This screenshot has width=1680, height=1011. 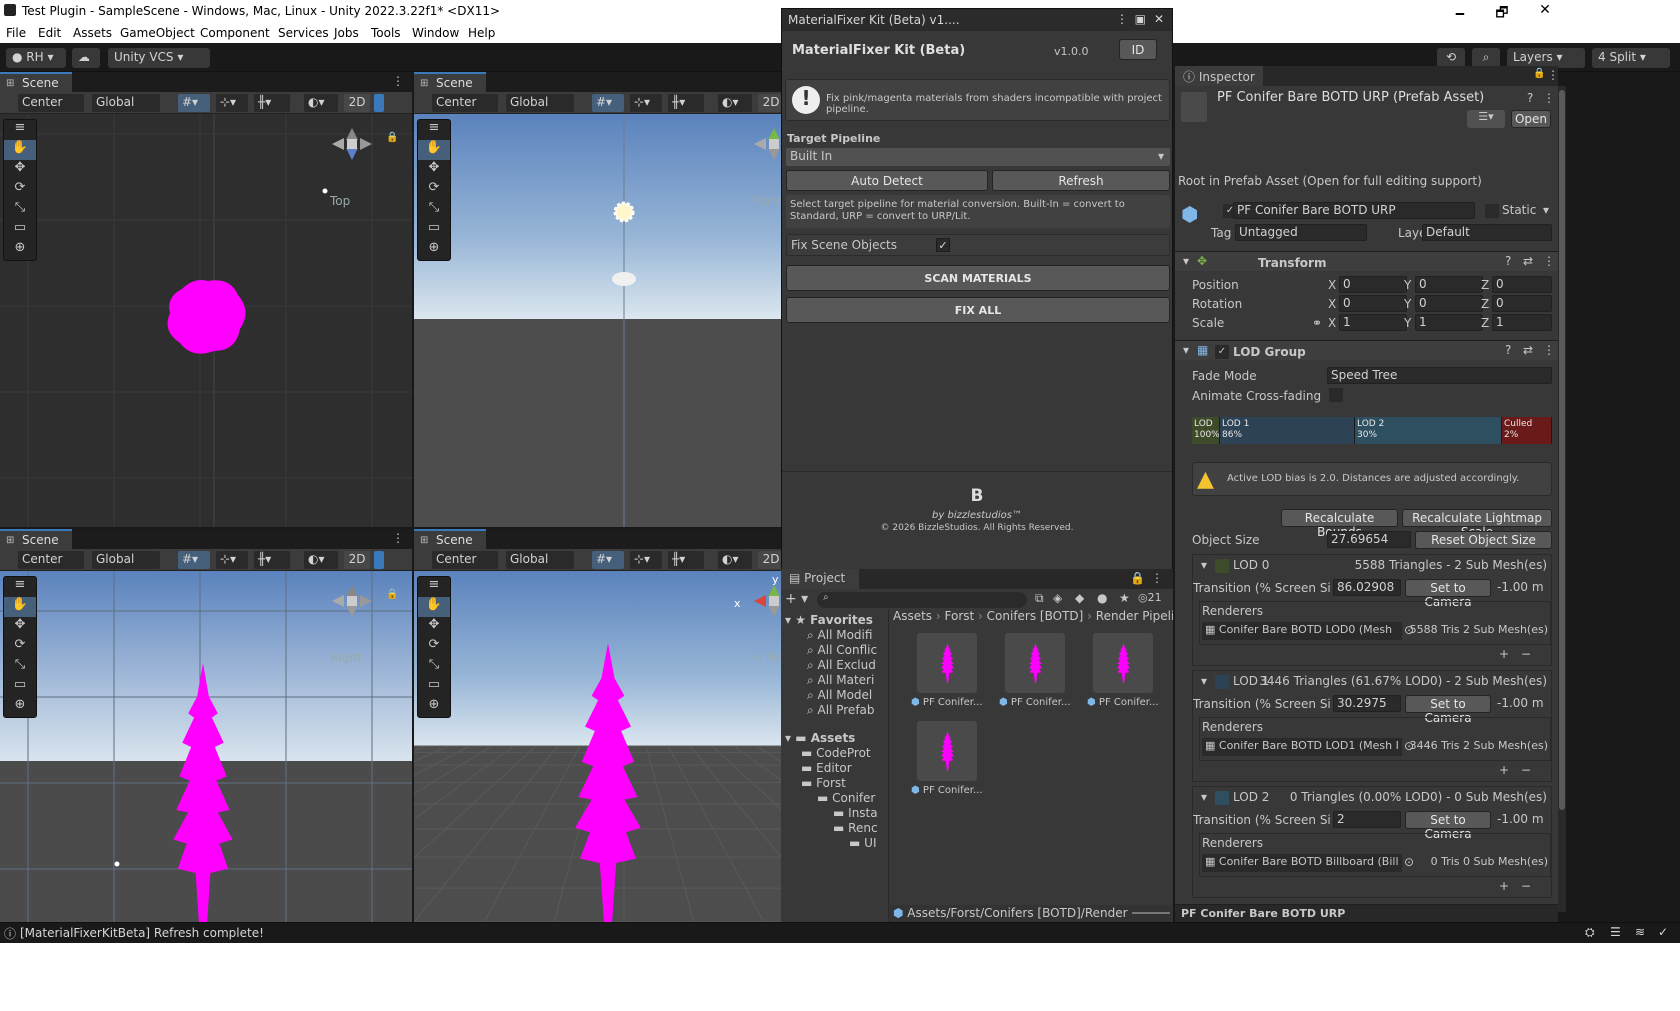 What do you see at coordinates (386, 33) in the screenshot?
I see `menu-tools: Tools` at bounding box center [386, 33].